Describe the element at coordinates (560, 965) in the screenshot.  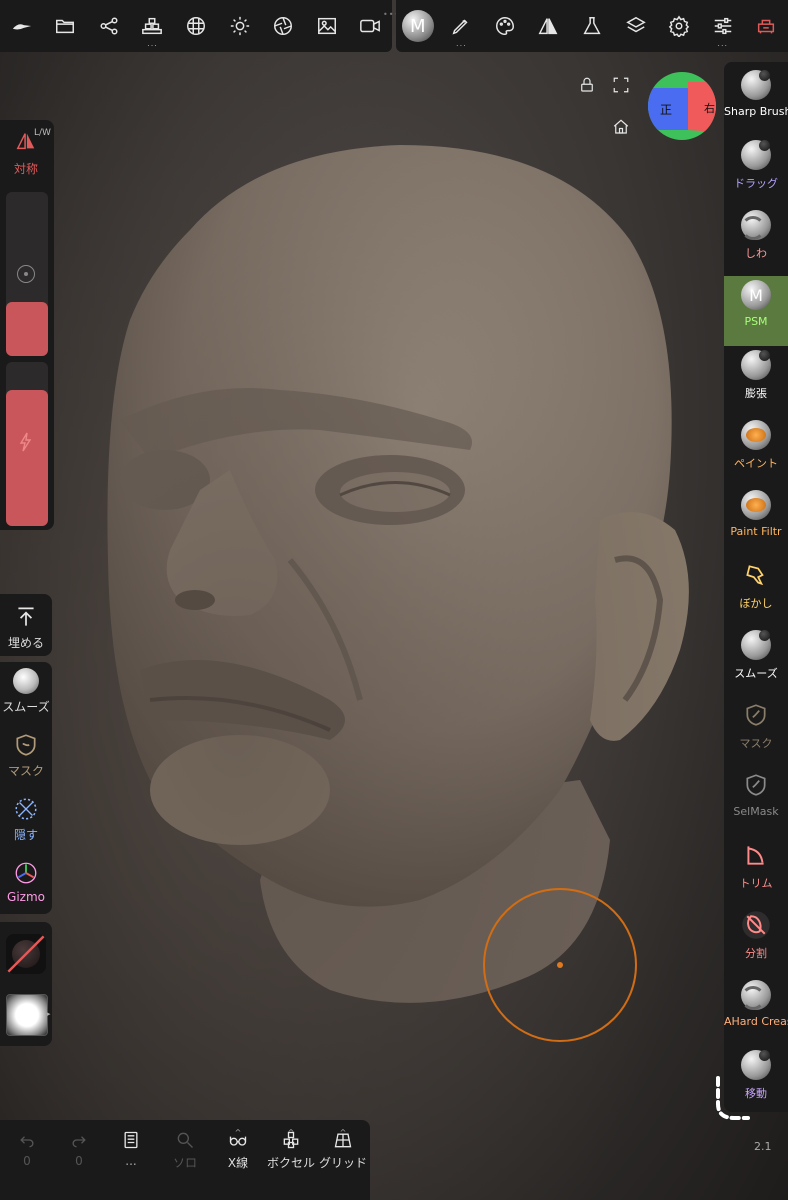
I see `brush-center-dot` at that location.